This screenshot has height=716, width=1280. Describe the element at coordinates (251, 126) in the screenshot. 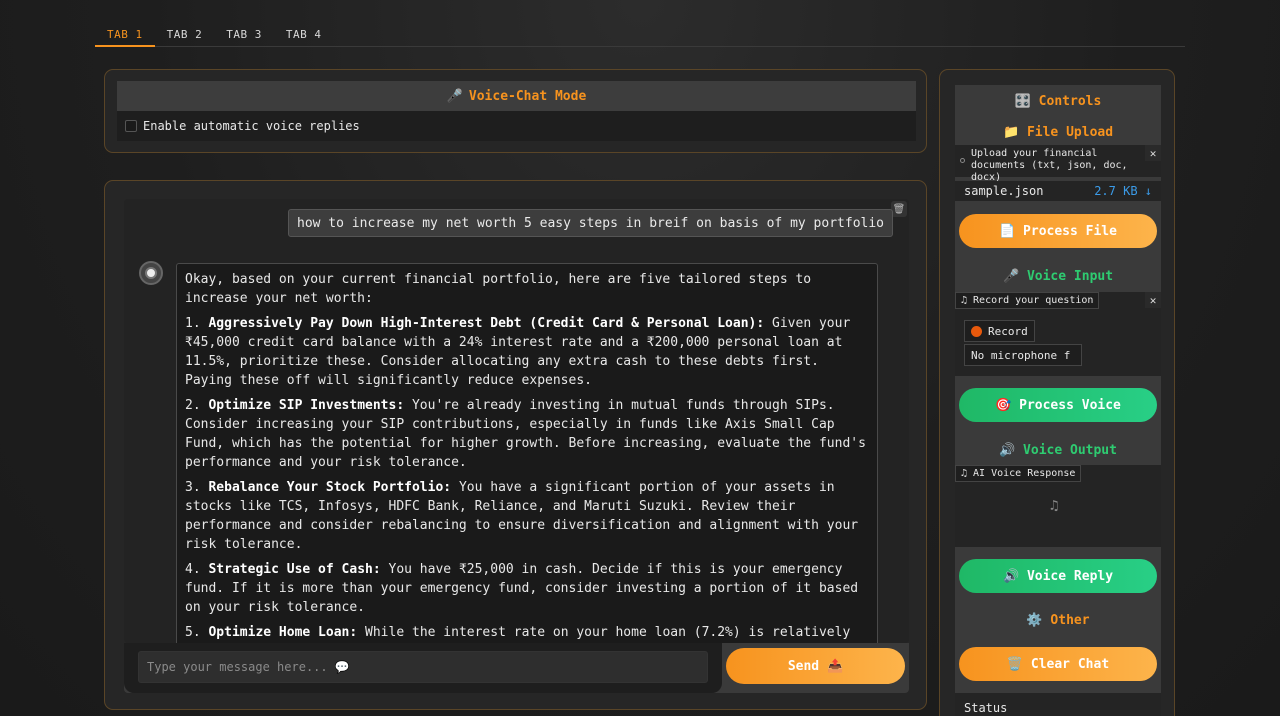

I see `auto-voice-label: Enable automatic voice replies` at that location.